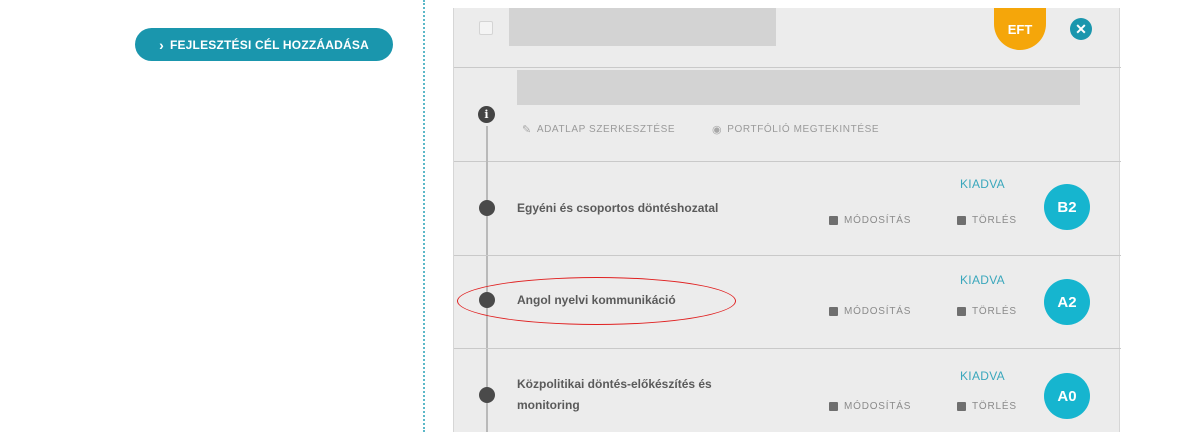  I want to click on info-icon: i, so click(486, 114).